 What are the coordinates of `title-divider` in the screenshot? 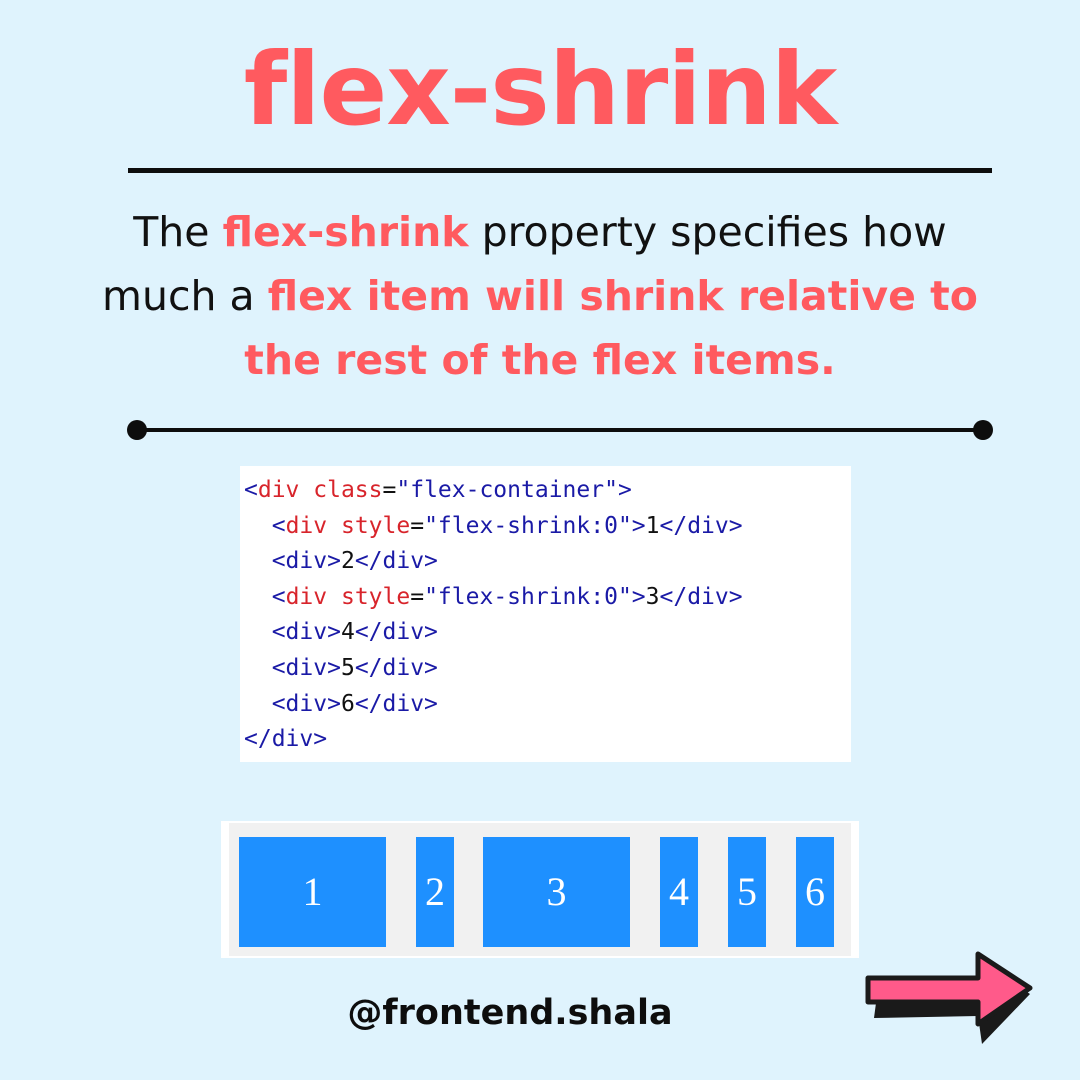 It's located at (560, 170).